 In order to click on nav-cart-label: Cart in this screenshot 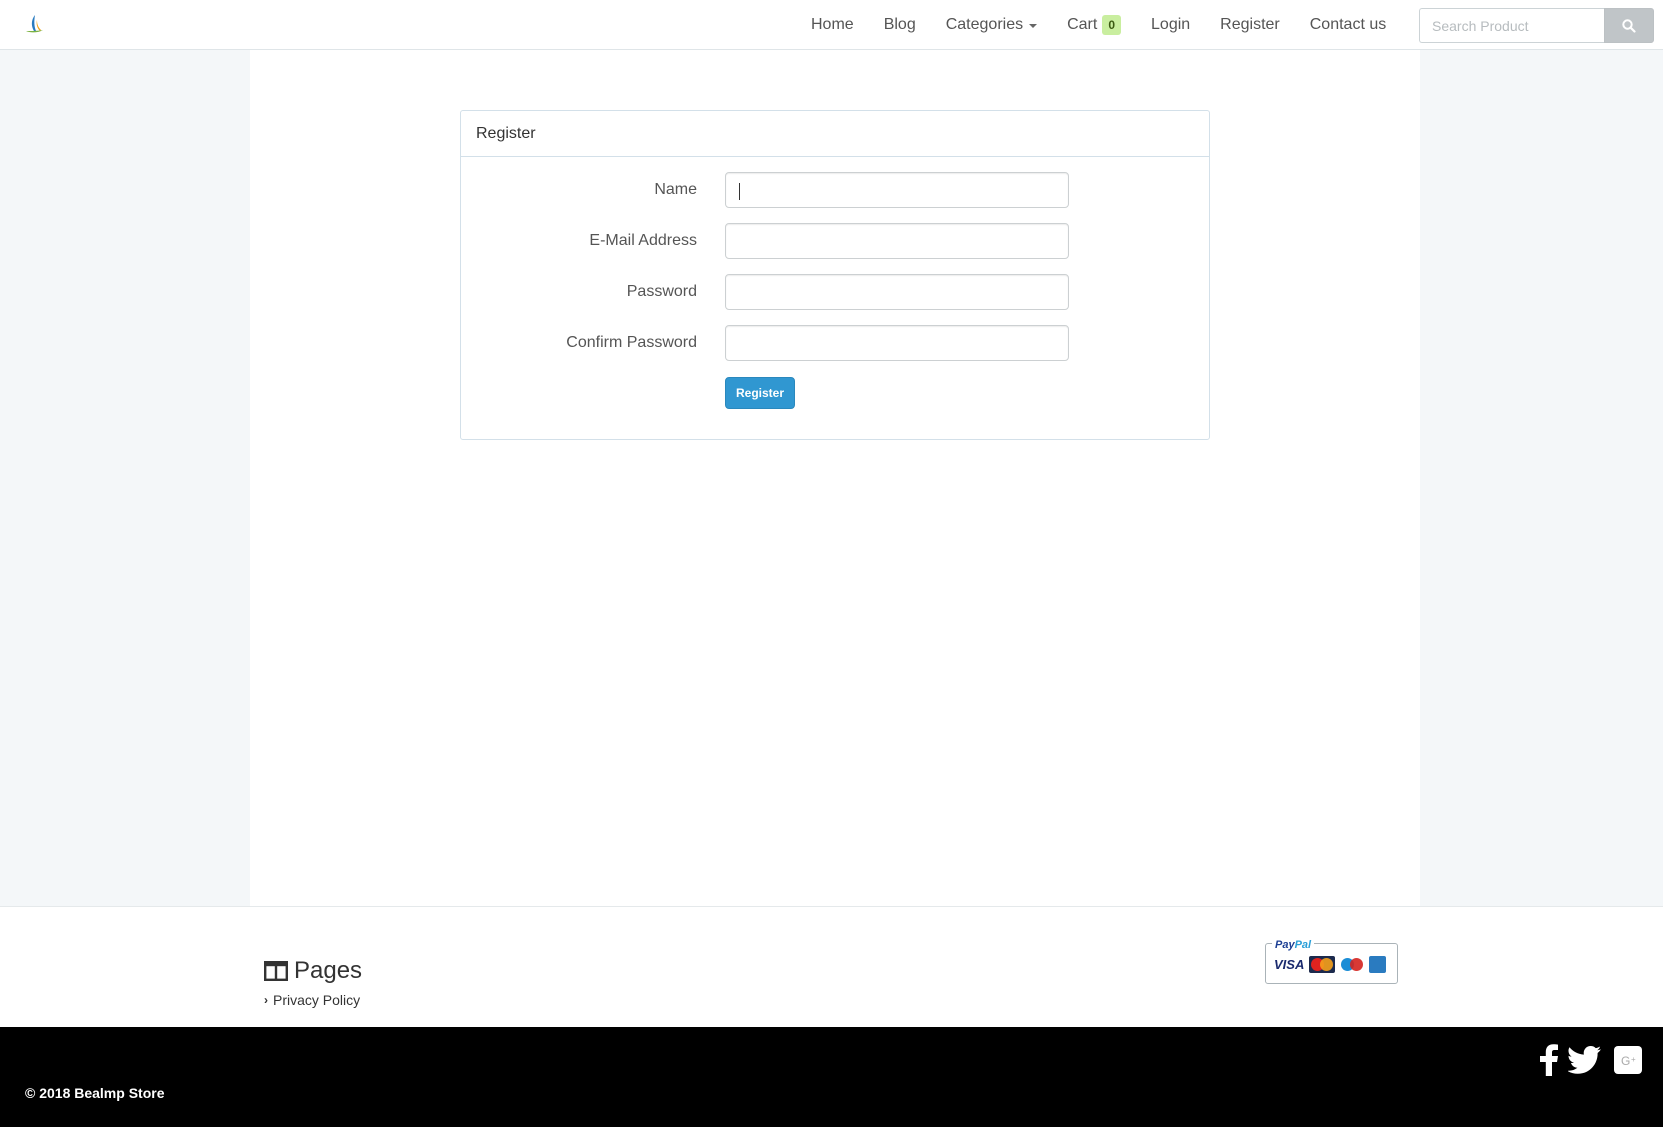, I will do `click(1082, 24)`.